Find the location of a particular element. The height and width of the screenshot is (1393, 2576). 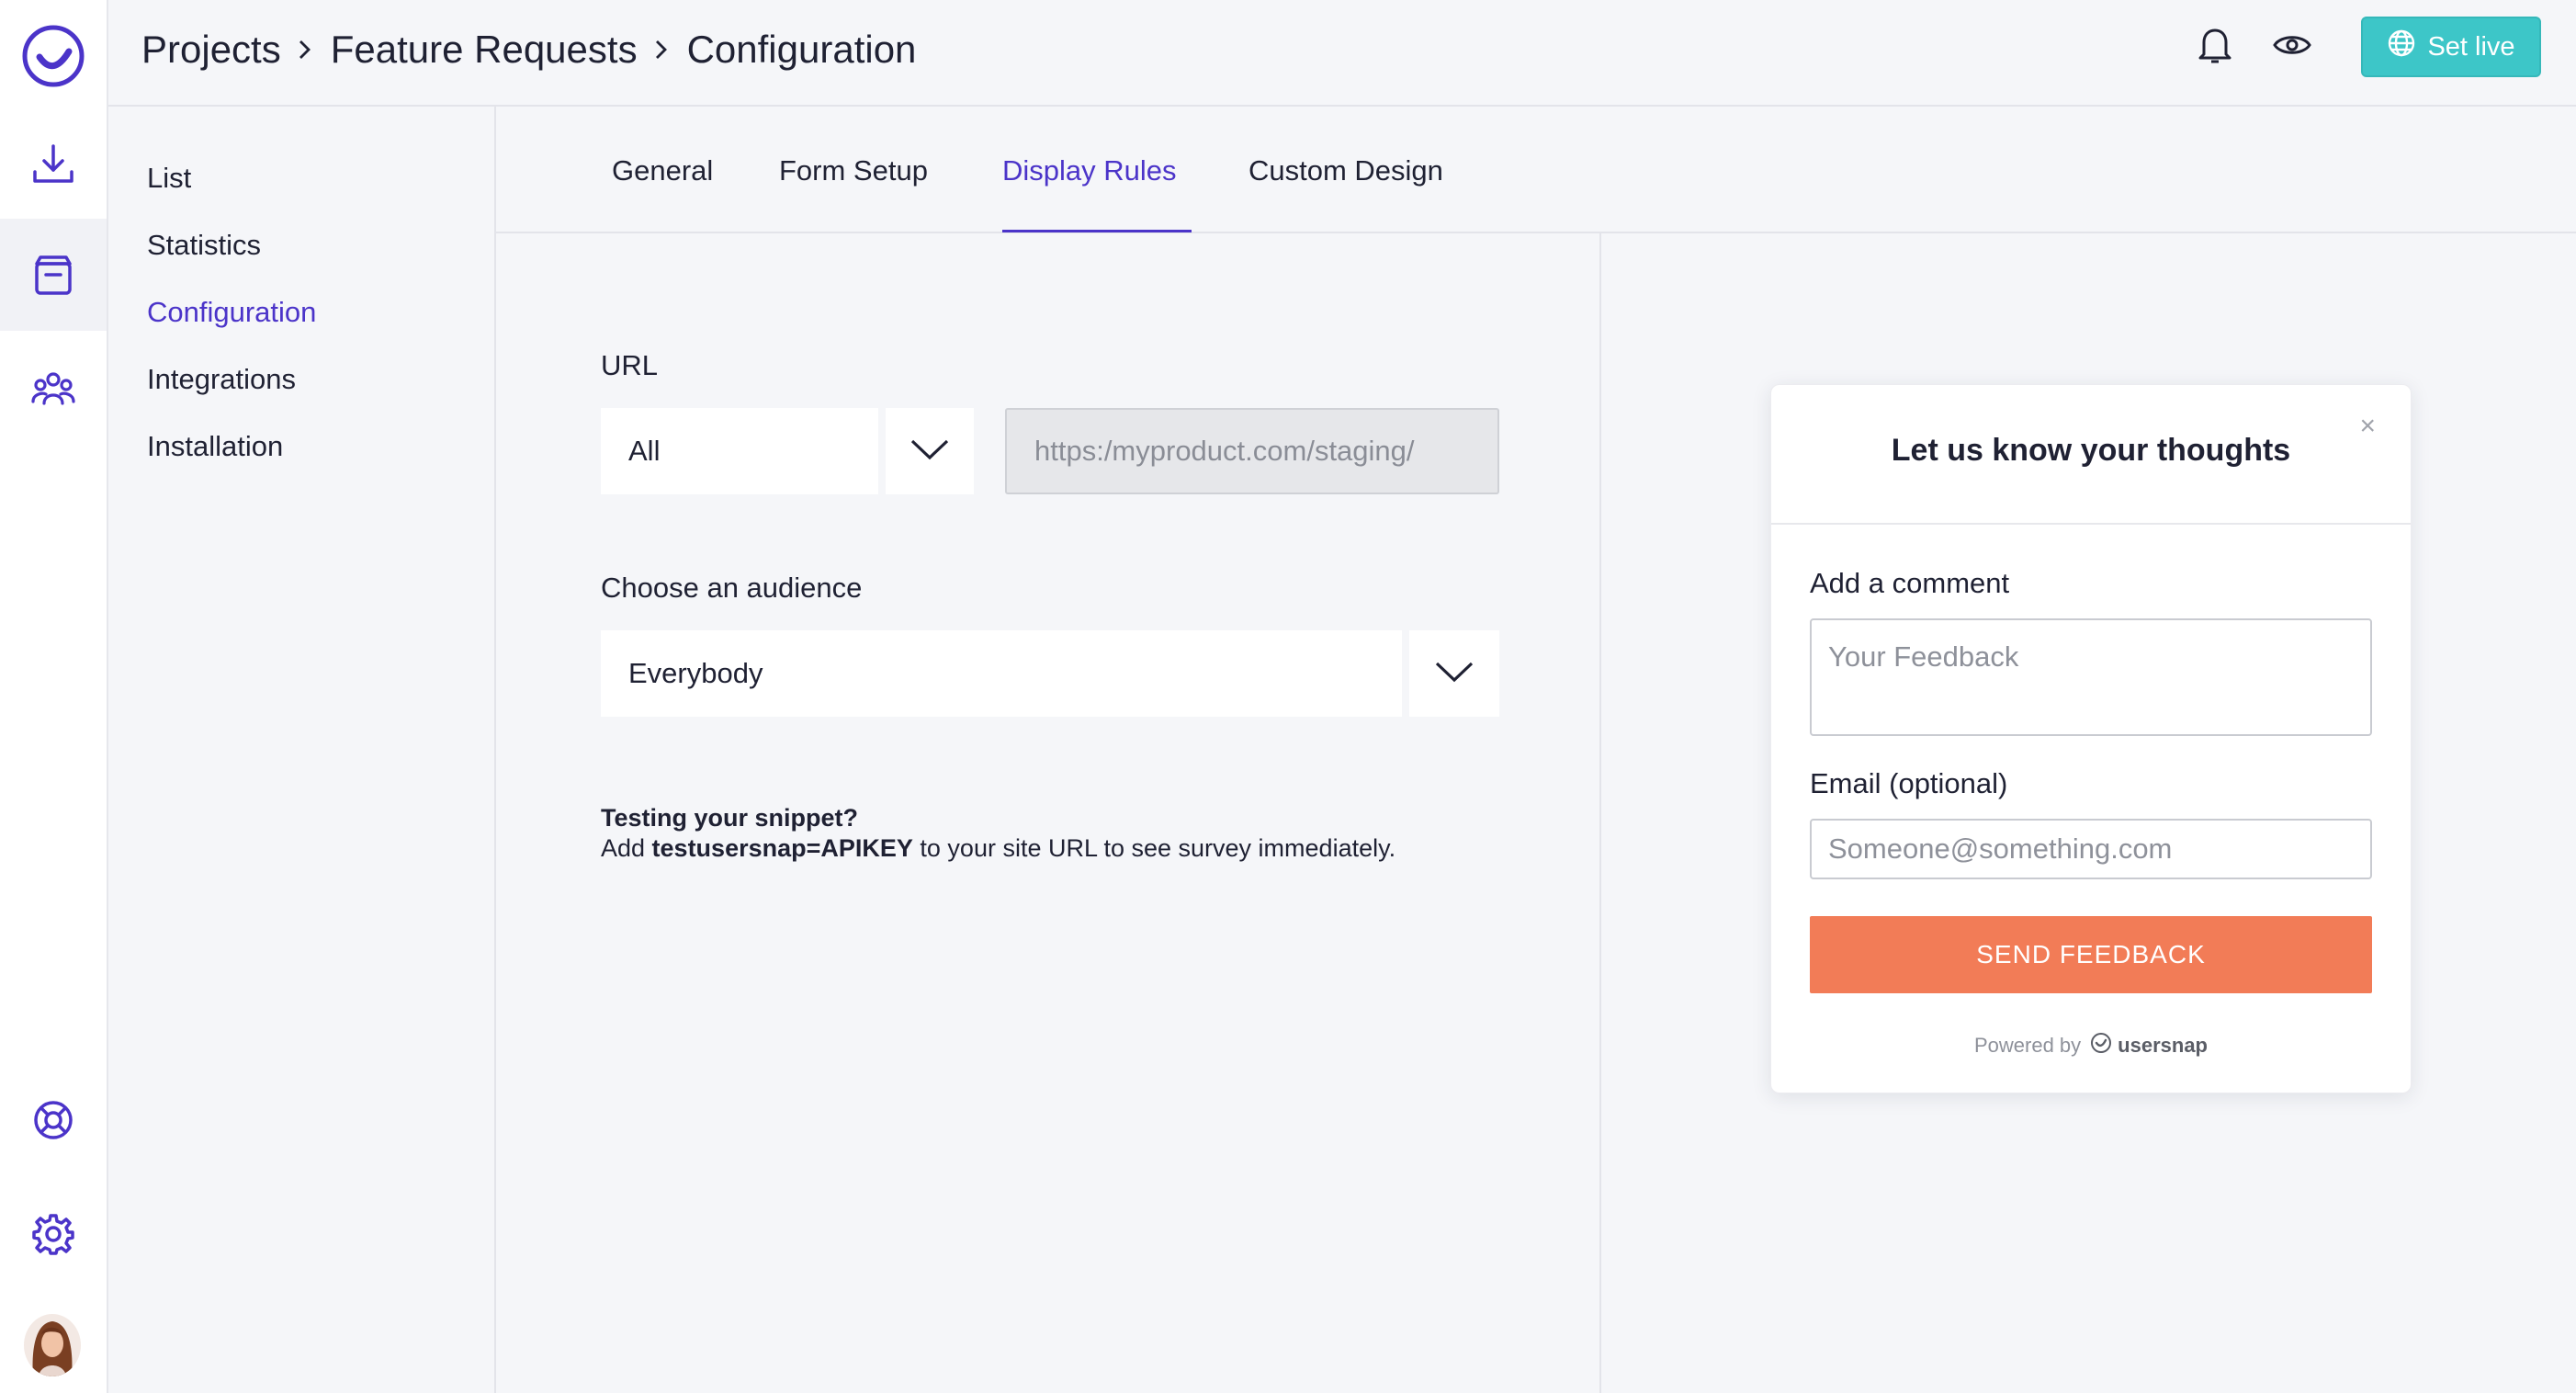

url-input: https:/myproduct.com/staging/ is located at coordinates (1252, 451).